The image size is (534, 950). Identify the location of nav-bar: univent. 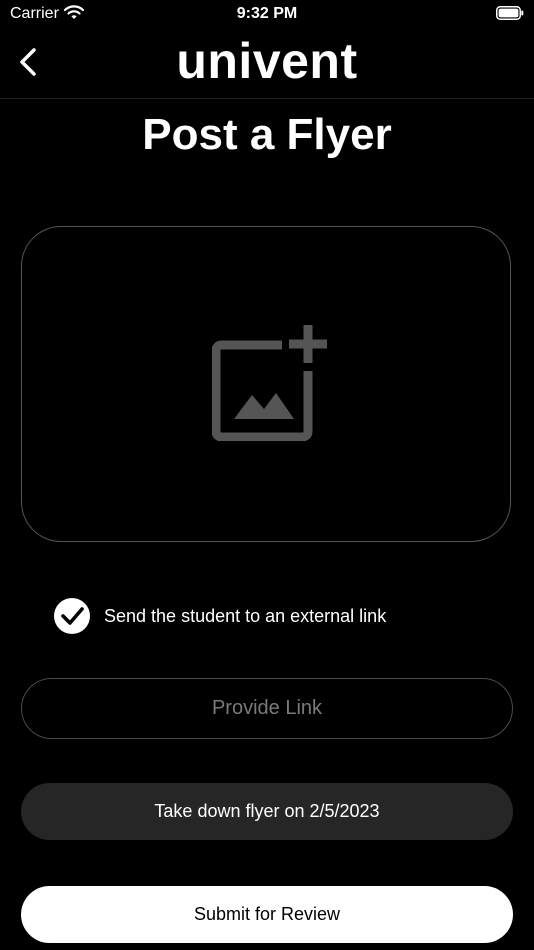
(267, 64).